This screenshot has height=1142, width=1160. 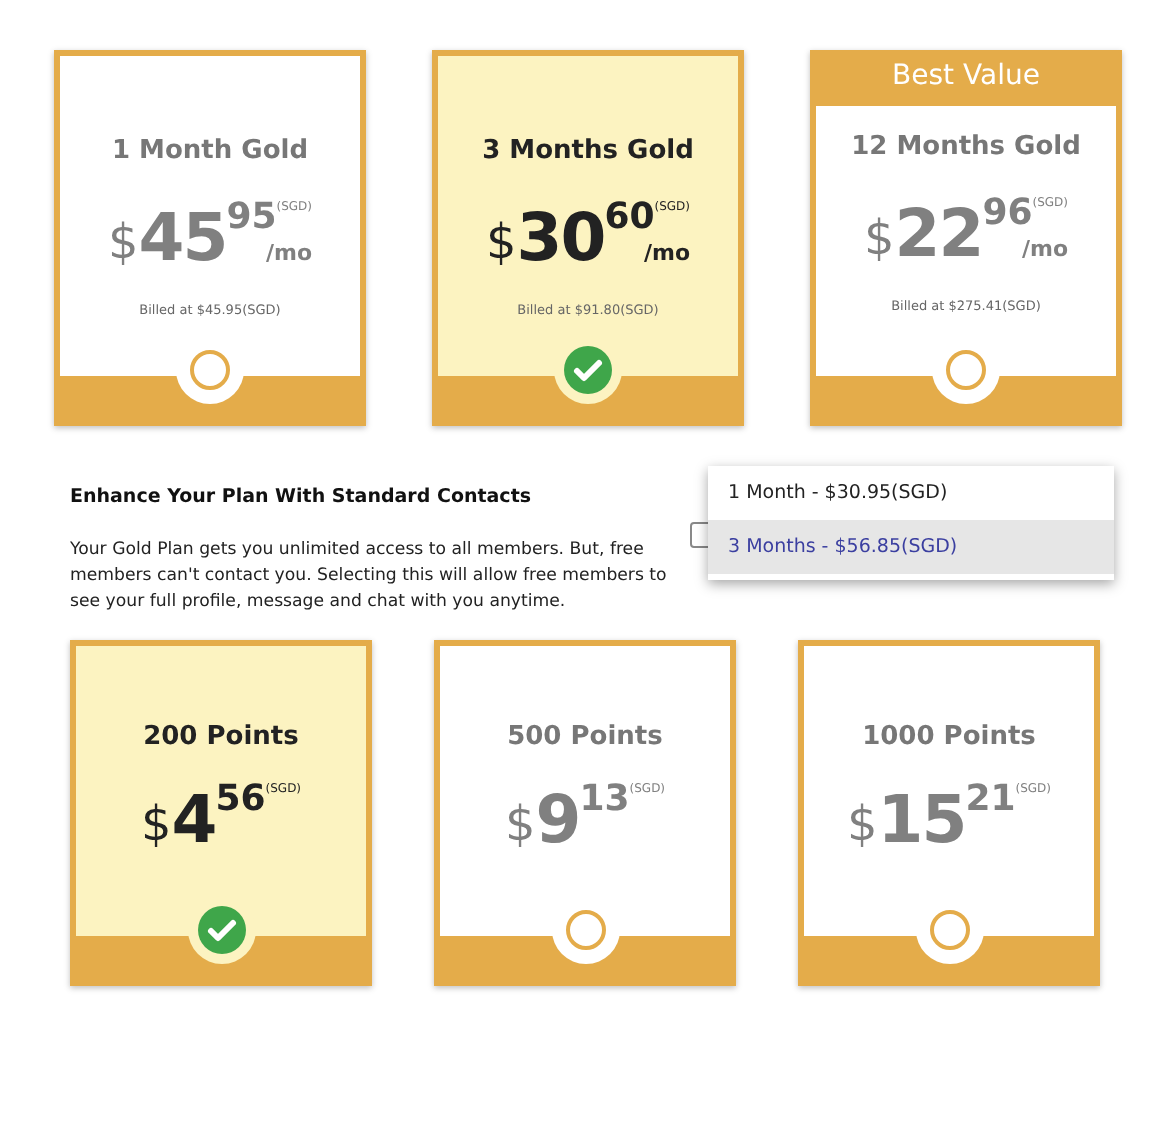 What do you see at coordinates (560, 238) in the screenshot?
I see `price-whole: 30` at bounding box center [560, 238].